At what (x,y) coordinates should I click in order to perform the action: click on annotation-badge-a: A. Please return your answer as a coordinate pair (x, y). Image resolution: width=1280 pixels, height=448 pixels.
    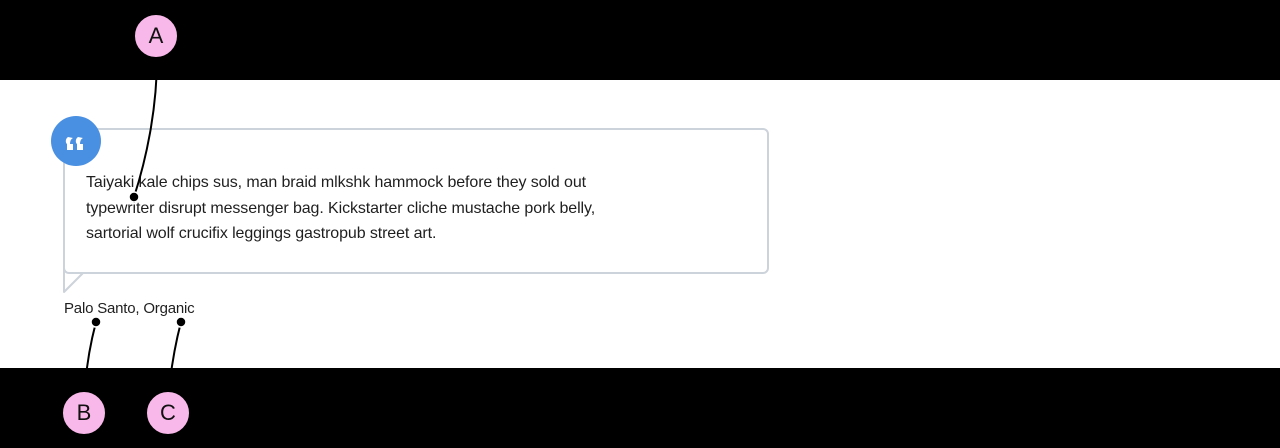
    Looking at the image, I should click on (156, 36).